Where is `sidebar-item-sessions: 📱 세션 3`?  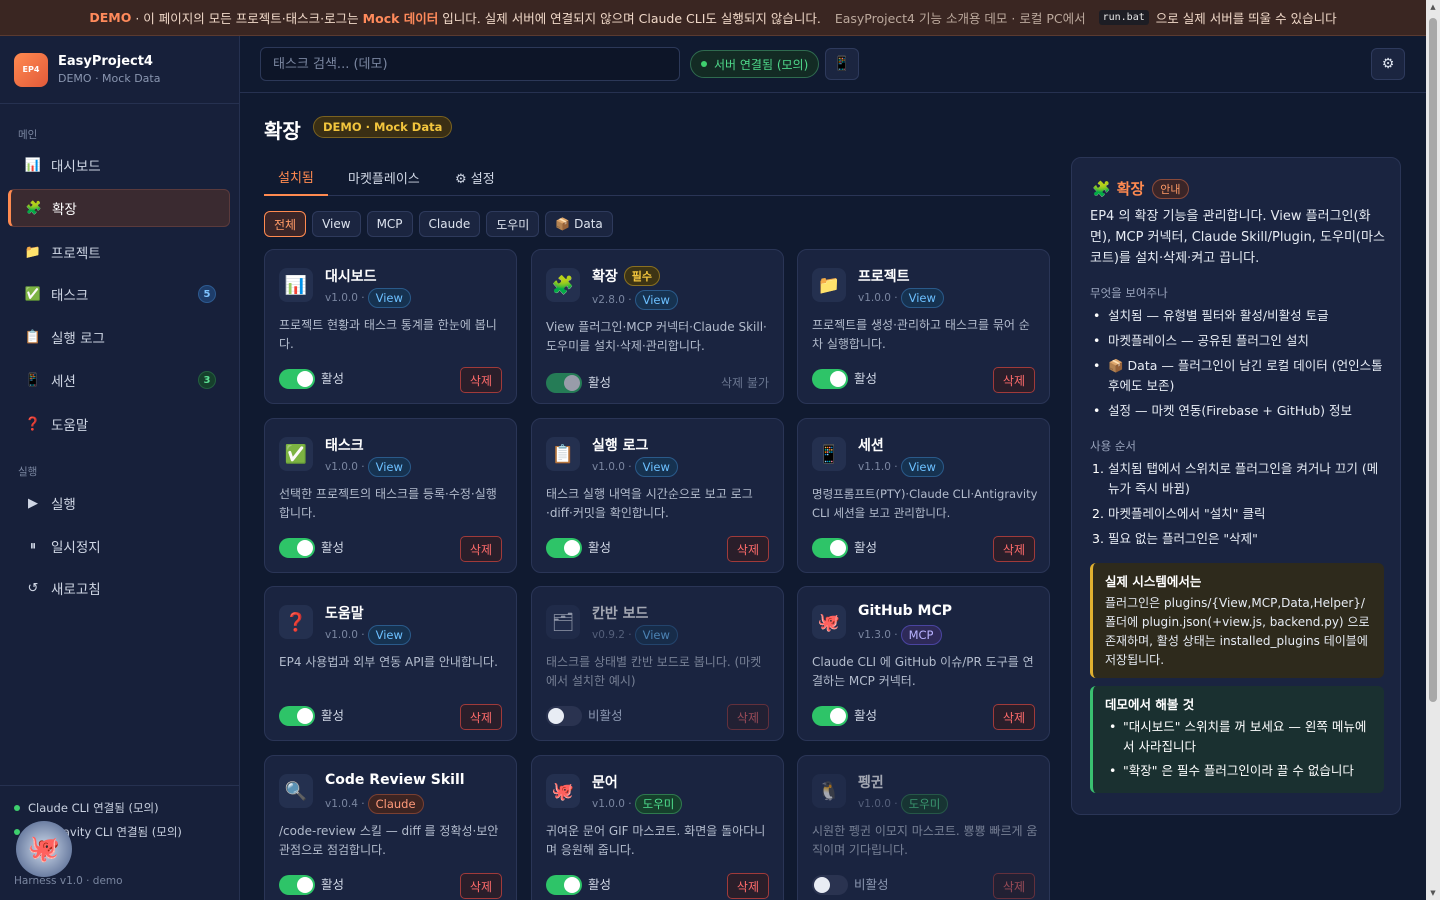
sidebar-item-sessions: 📱 세션 3 is located at coordinates (119, 380).